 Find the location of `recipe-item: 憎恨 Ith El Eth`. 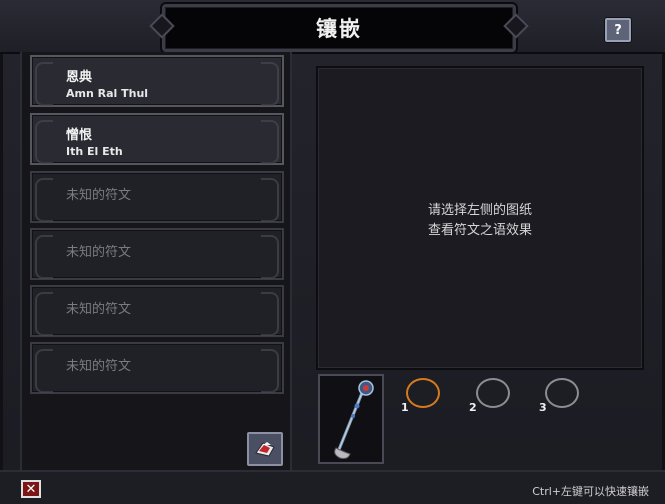

recipe-item: 憎恨 Ith El Eth is located at coordinates (157, 139).